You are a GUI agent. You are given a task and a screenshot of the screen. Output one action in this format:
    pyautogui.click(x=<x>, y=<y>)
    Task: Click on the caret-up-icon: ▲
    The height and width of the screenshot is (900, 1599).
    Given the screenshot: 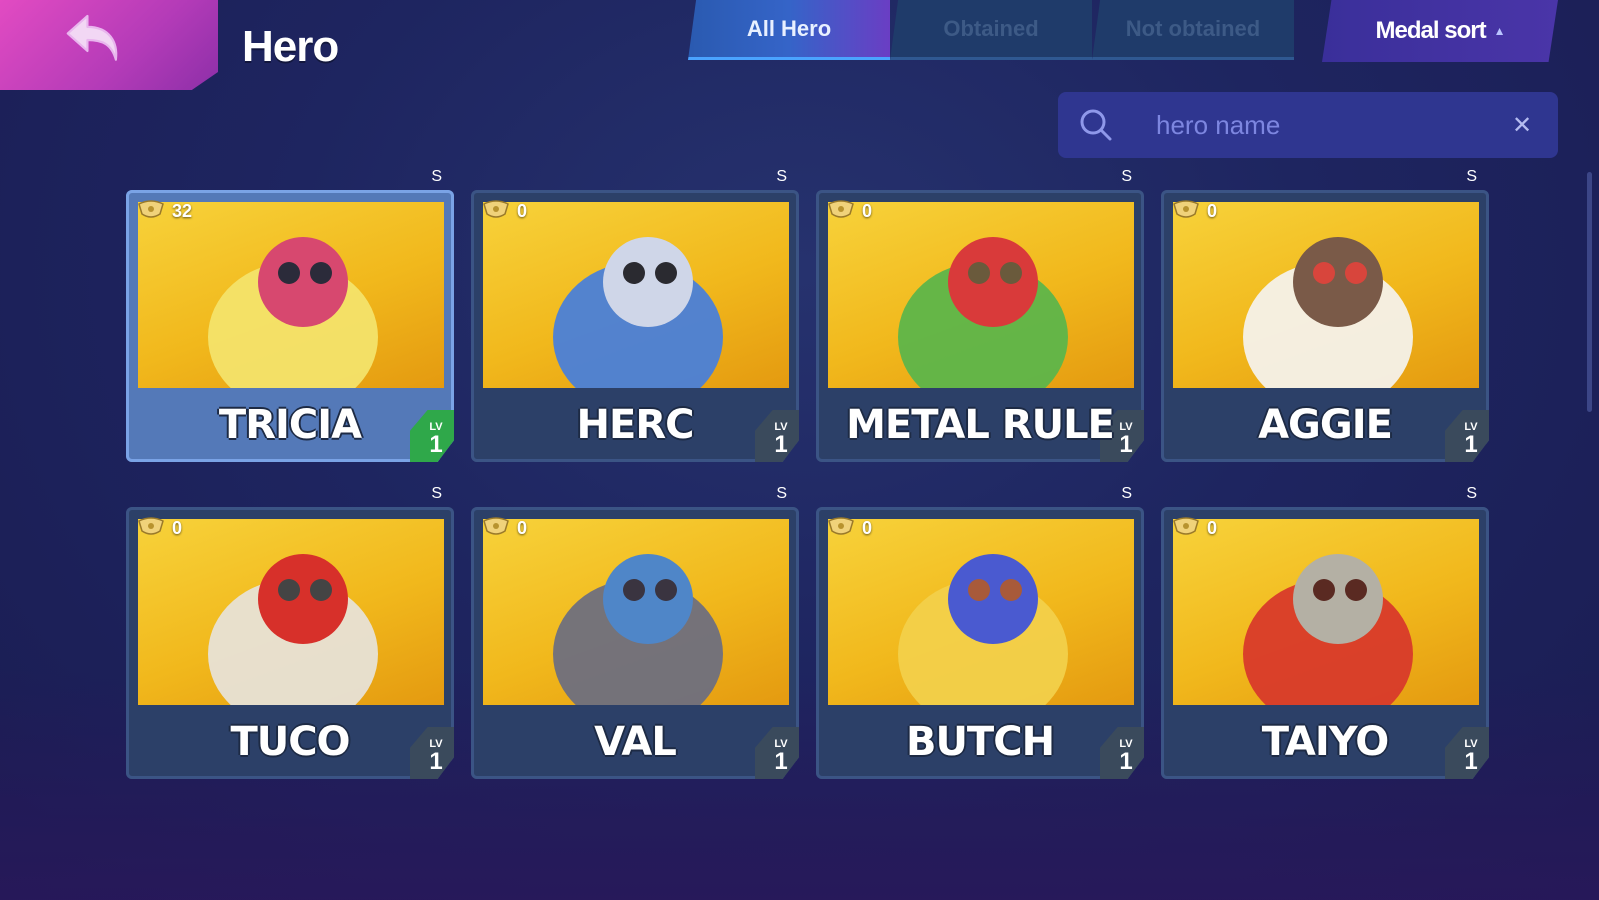 What is the action you would take?
    pyautogui.click(x=1499, y=31)
    